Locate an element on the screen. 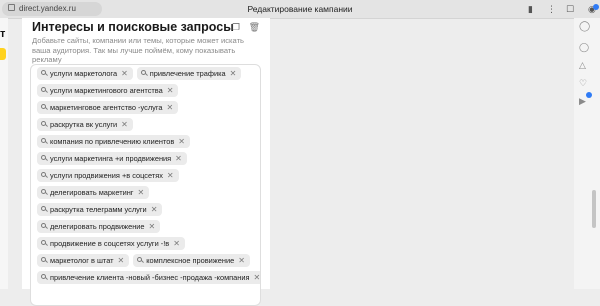 This screenshot has width=600, height=306. chat-icon: ☐ is located at coordinates (570, 9).